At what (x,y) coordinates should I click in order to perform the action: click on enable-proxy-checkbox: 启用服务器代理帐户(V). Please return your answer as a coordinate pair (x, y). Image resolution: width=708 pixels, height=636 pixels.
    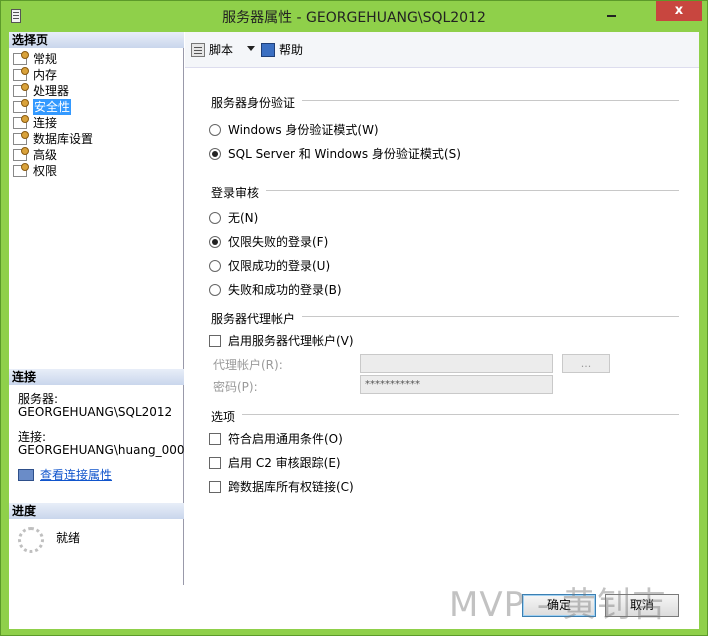
    Looking at the image, I should click on (281, 340).